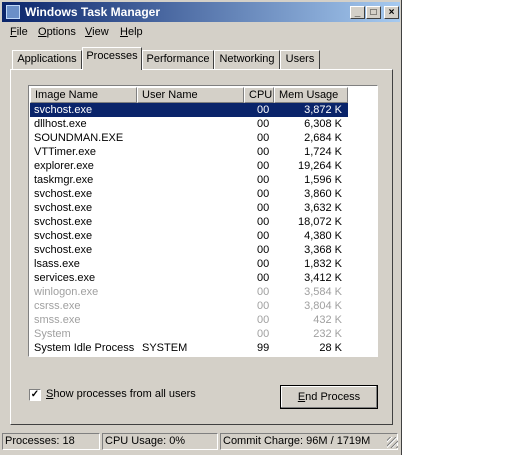 The image size is (512, 455). Describe the element at coordinates (189, 292) in the screenshot. I see `table-row: winlogon.exe 00 3,584 K` at that location.